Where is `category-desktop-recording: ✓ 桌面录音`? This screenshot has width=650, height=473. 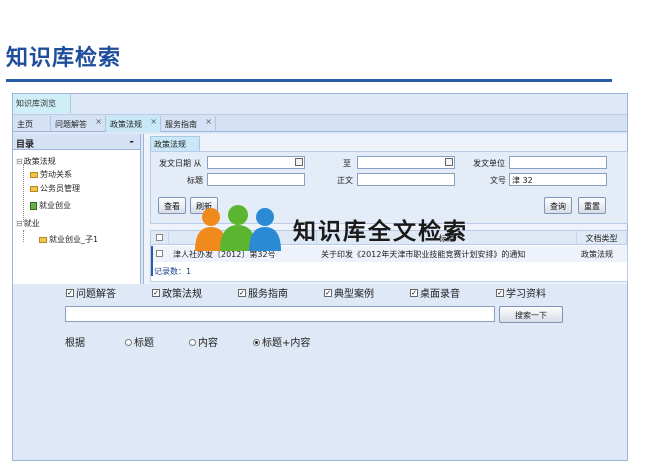 category-desktop-recording: ✓ 桌面录音 is located at coordinates (435, 292).